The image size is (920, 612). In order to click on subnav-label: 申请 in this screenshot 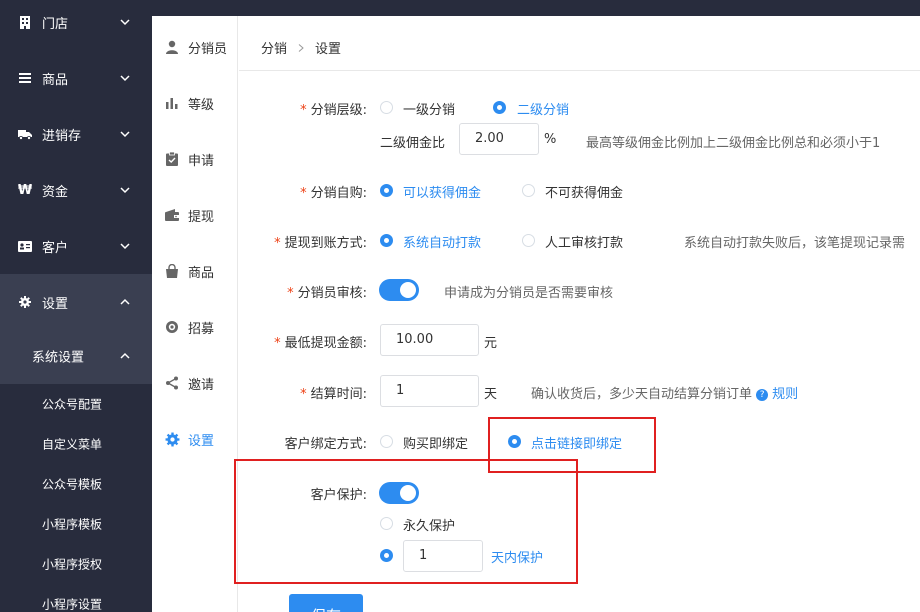, I will do `click(201, 161)`.